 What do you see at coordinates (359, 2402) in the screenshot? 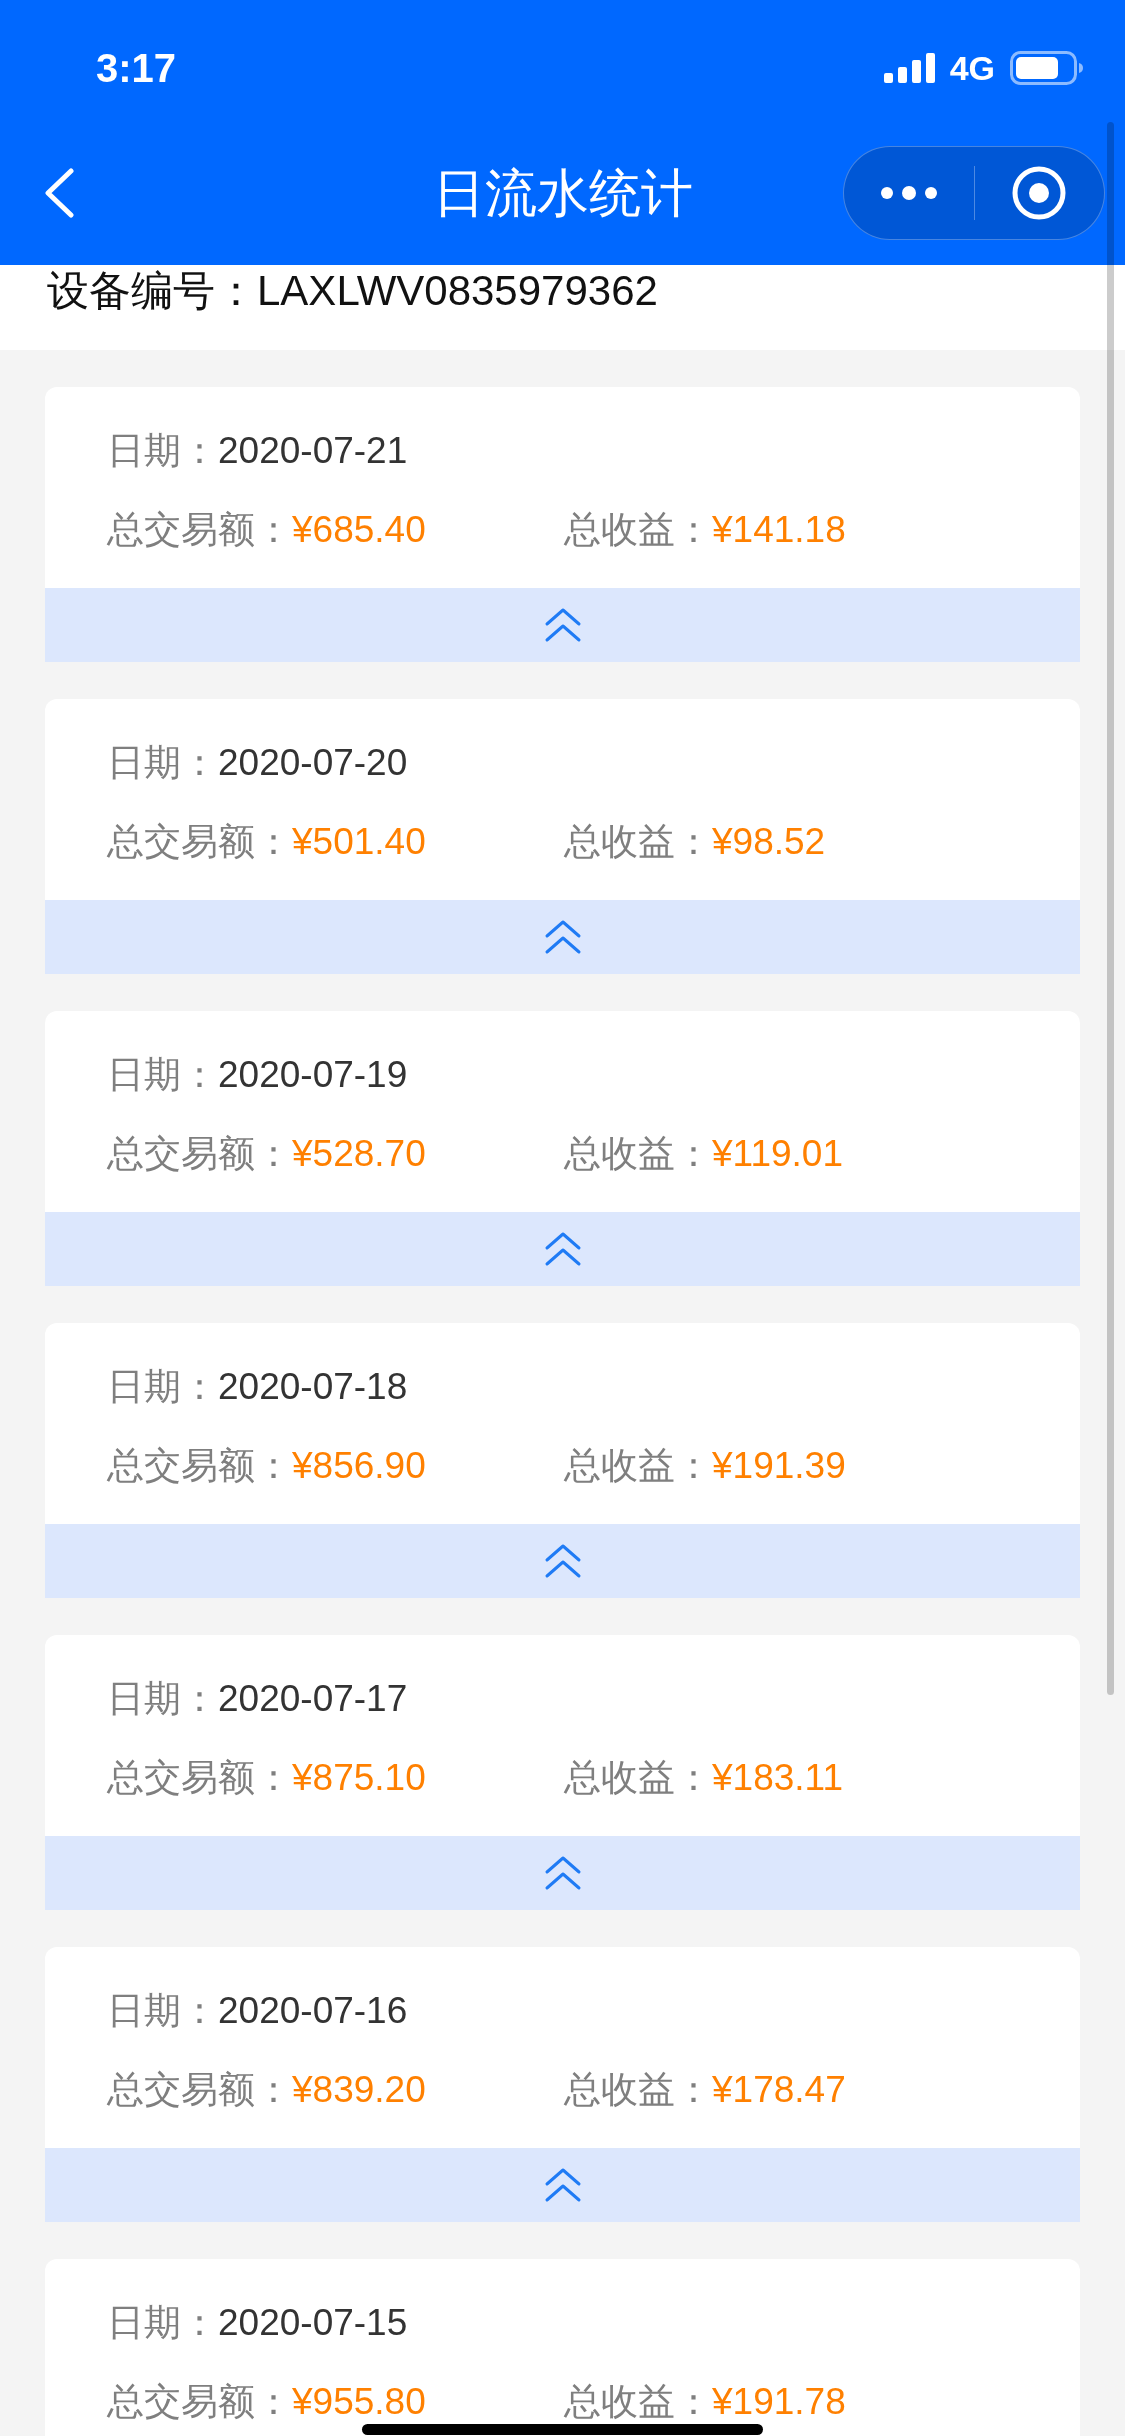
I see `total-amount-value: ¥955.80` at bounding box center [359, 2402].